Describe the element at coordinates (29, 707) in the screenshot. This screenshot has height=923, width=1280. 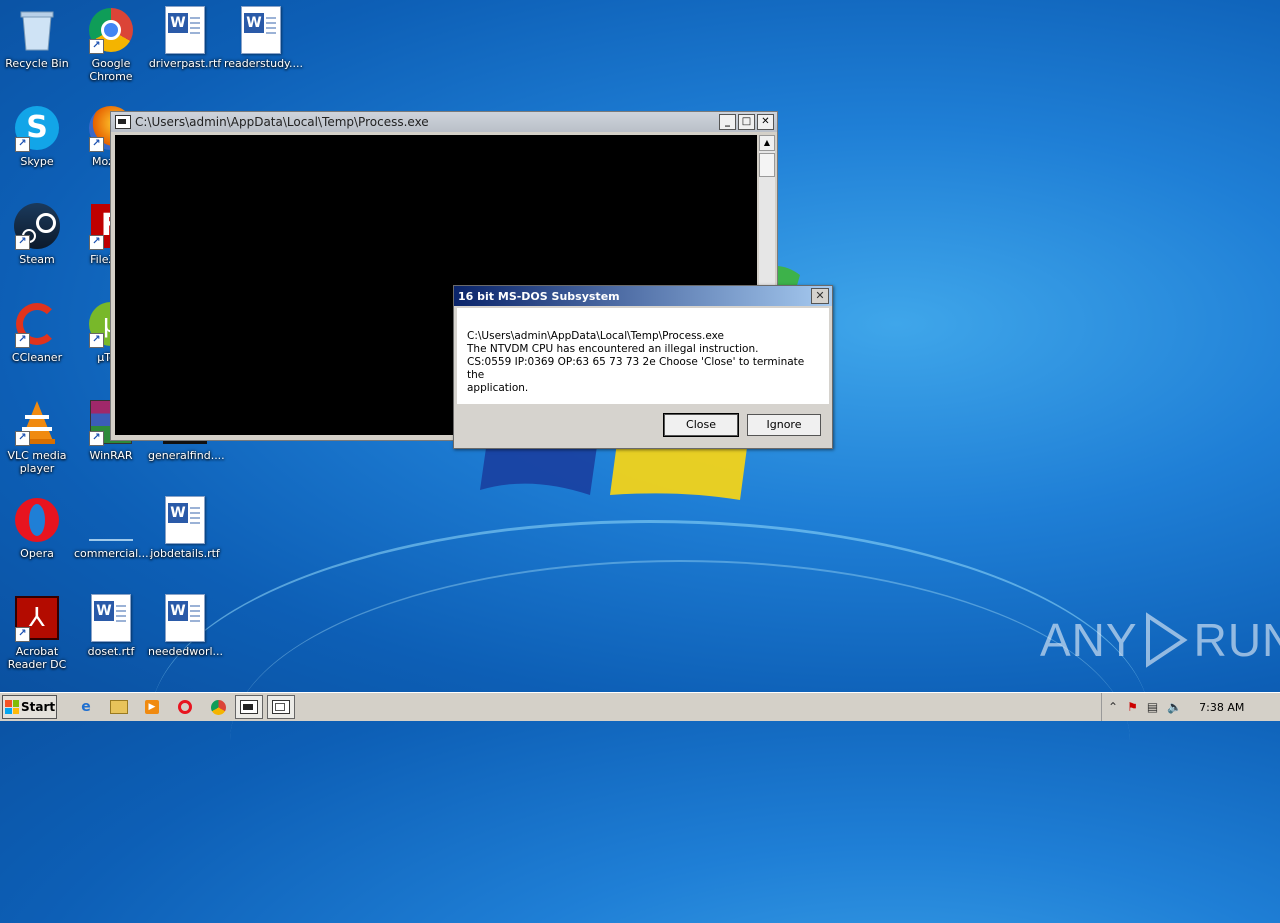
I see `start-button: Start` at that location.